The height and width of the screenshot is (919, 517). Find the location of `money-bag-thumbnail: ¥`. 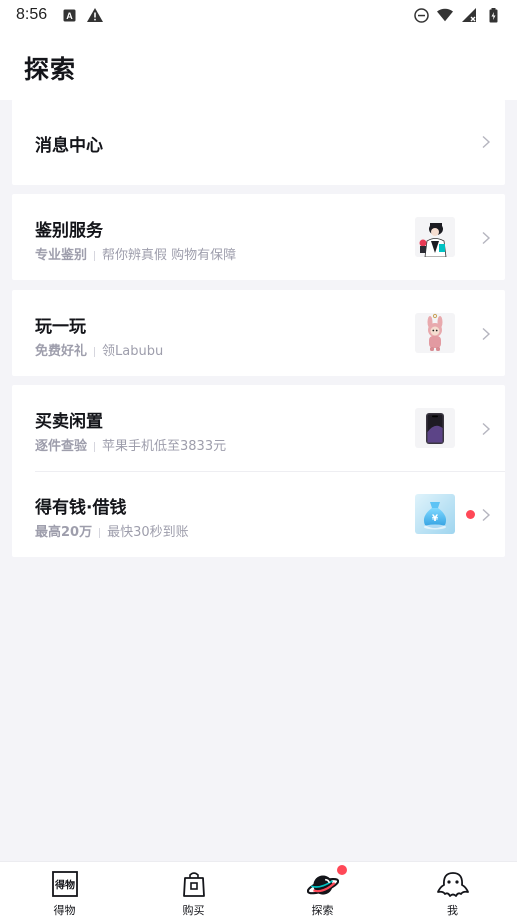

money-bag-thumbnail: ¥ is located at coordinates (435, 514).